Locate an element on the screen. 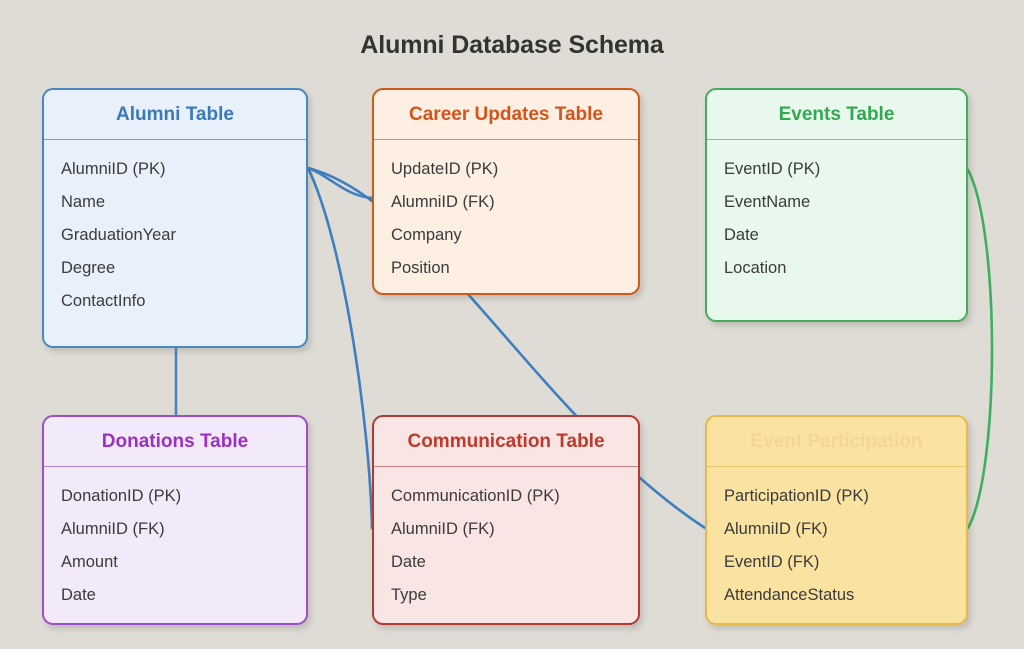 The height and width of the screenshot is (649, 1024). field-row: UpdateID (PK) is located at coordinates (445, 169).